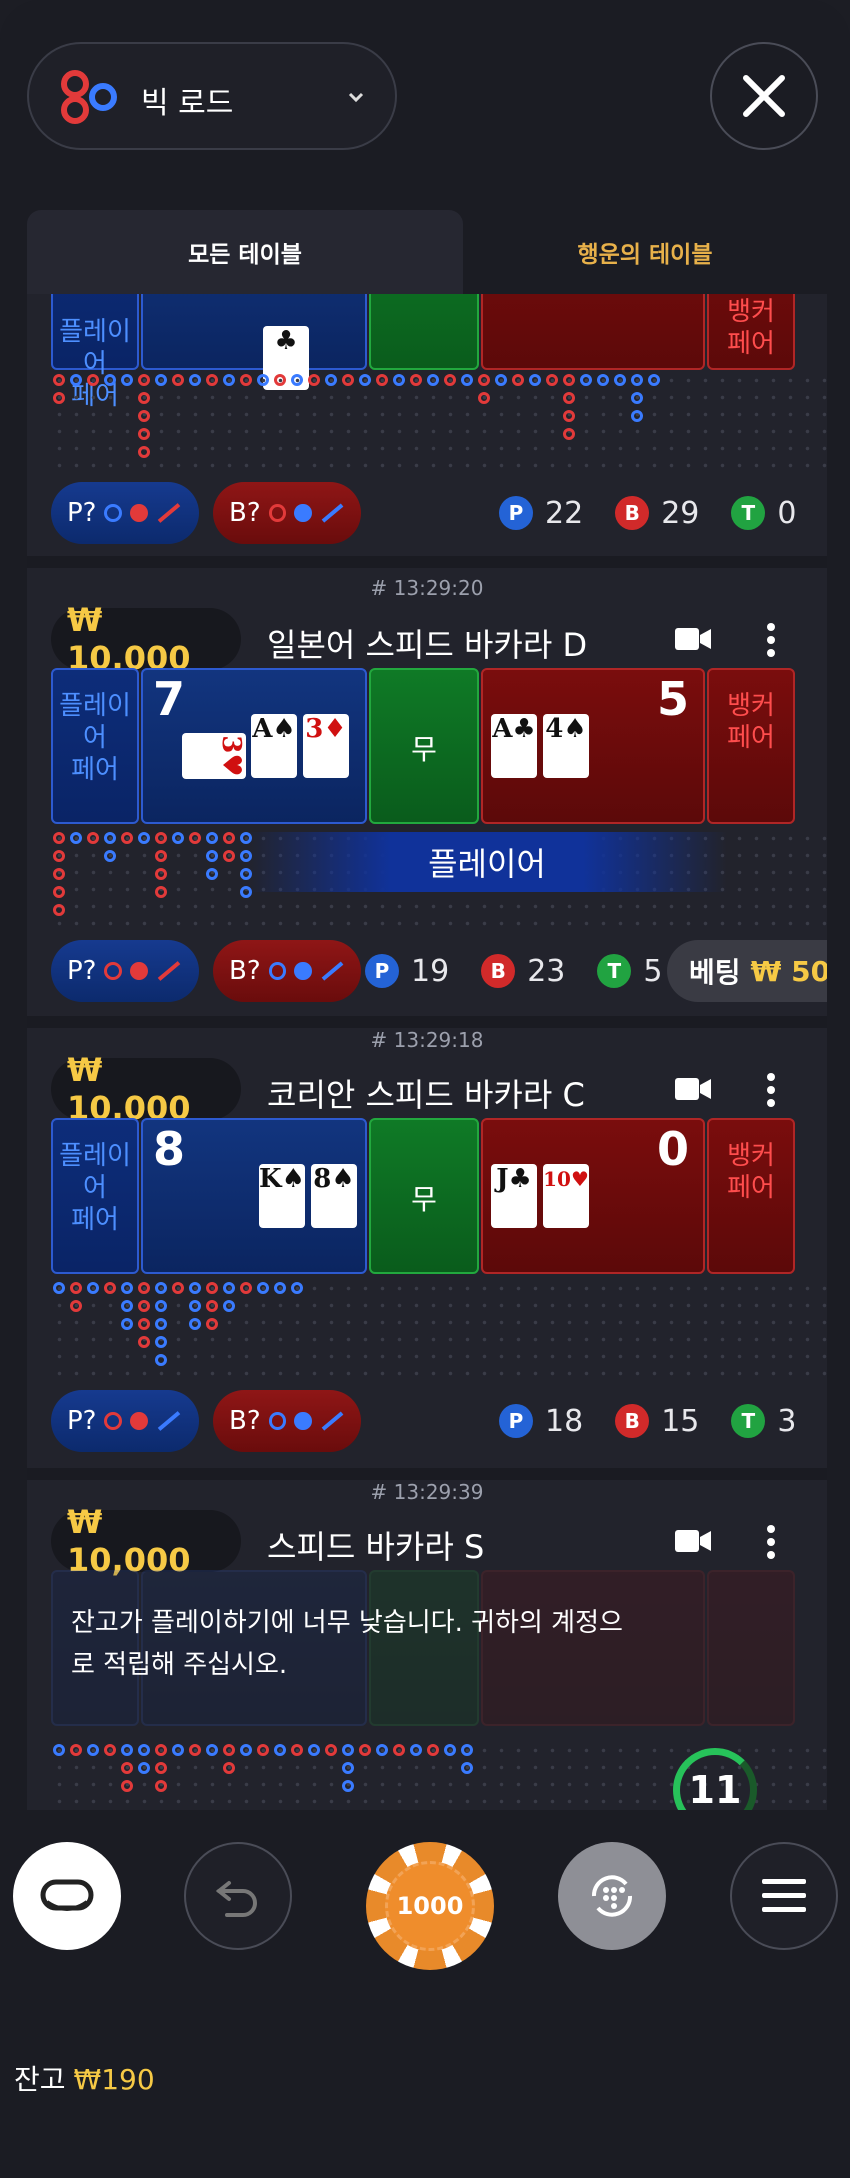 The image size is (850, 2178). I want to click on chip-selector: 1000, so click(430, 1906).